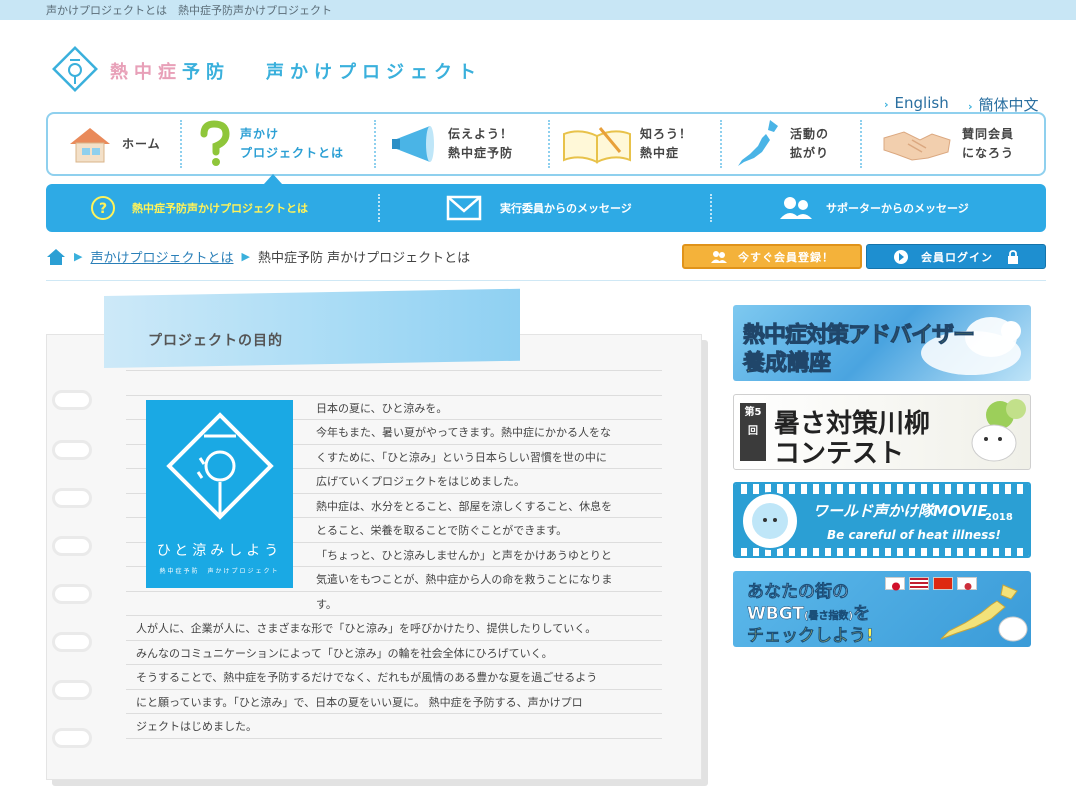  I want to click on arrow-circle-icon, so click(901, 256).